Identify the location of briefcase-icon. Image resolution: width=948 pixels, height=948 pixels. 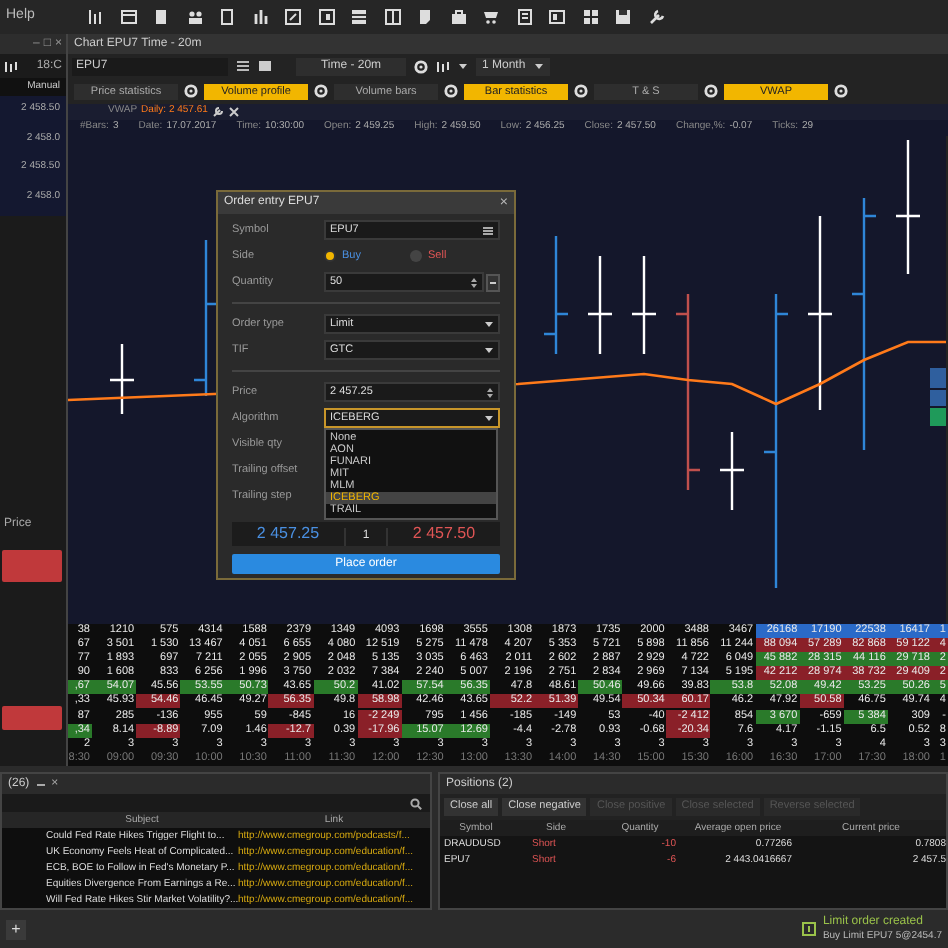
(458, 17).